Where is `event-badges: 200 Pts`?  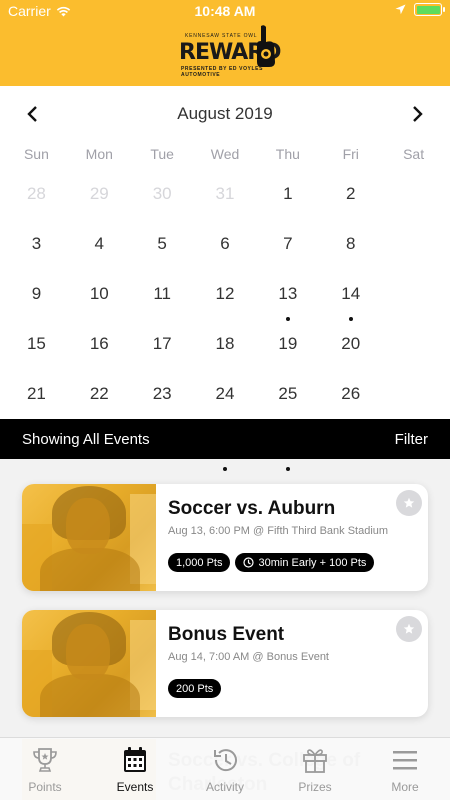 event-badges: 200 Pts is located at coordinates (195, 688).